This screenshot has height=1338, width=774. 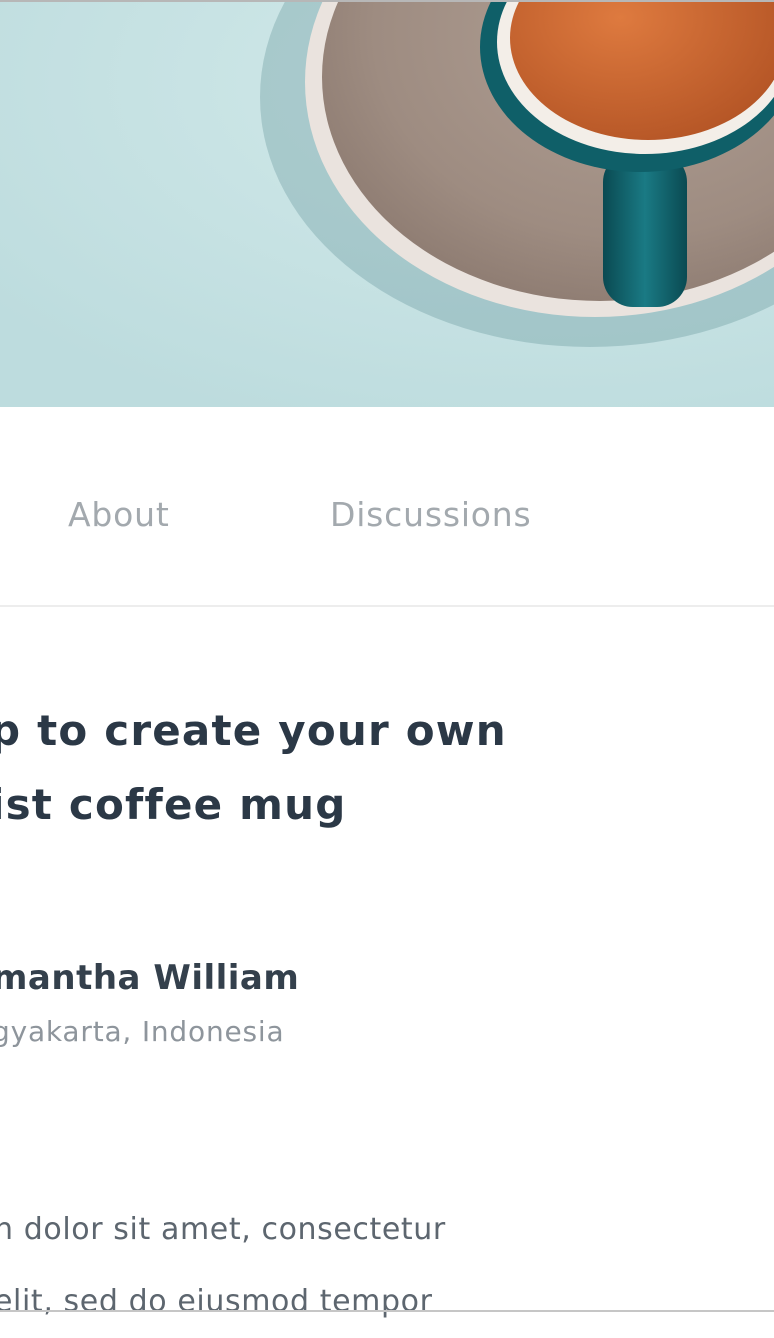 I want to click on article-title-line: p to create your own, so click(x=253, y=730).